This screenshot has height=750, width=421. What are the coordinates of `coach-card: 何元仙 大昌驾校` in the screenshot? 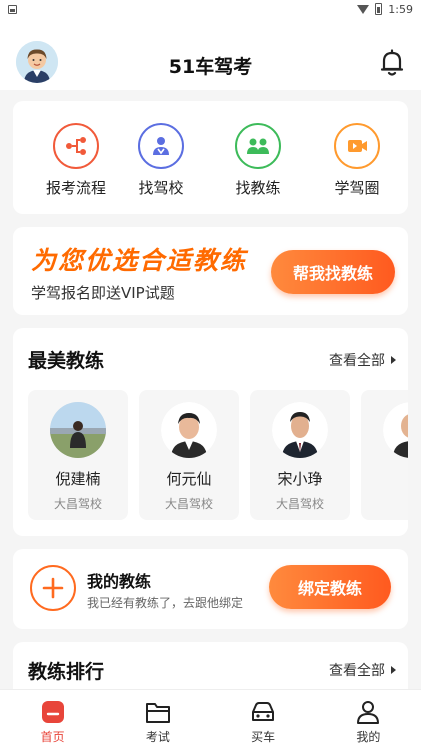 It's located at (189, 455).